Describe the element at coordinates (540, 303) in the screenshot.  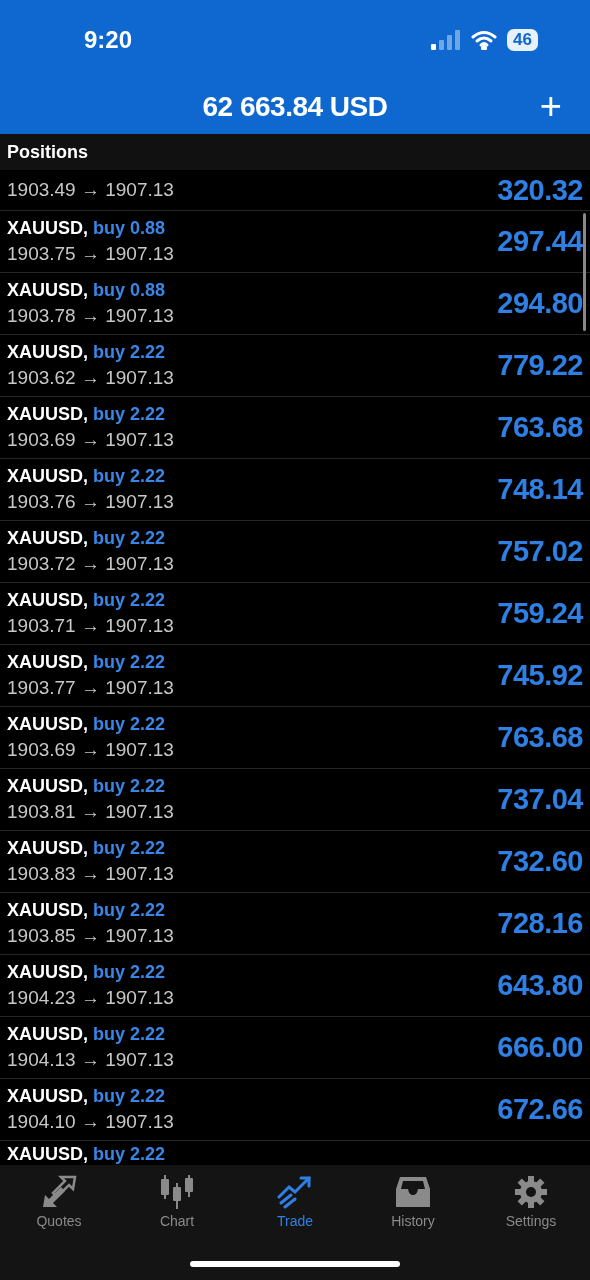
I see `profit-value: 294.80` at that location.